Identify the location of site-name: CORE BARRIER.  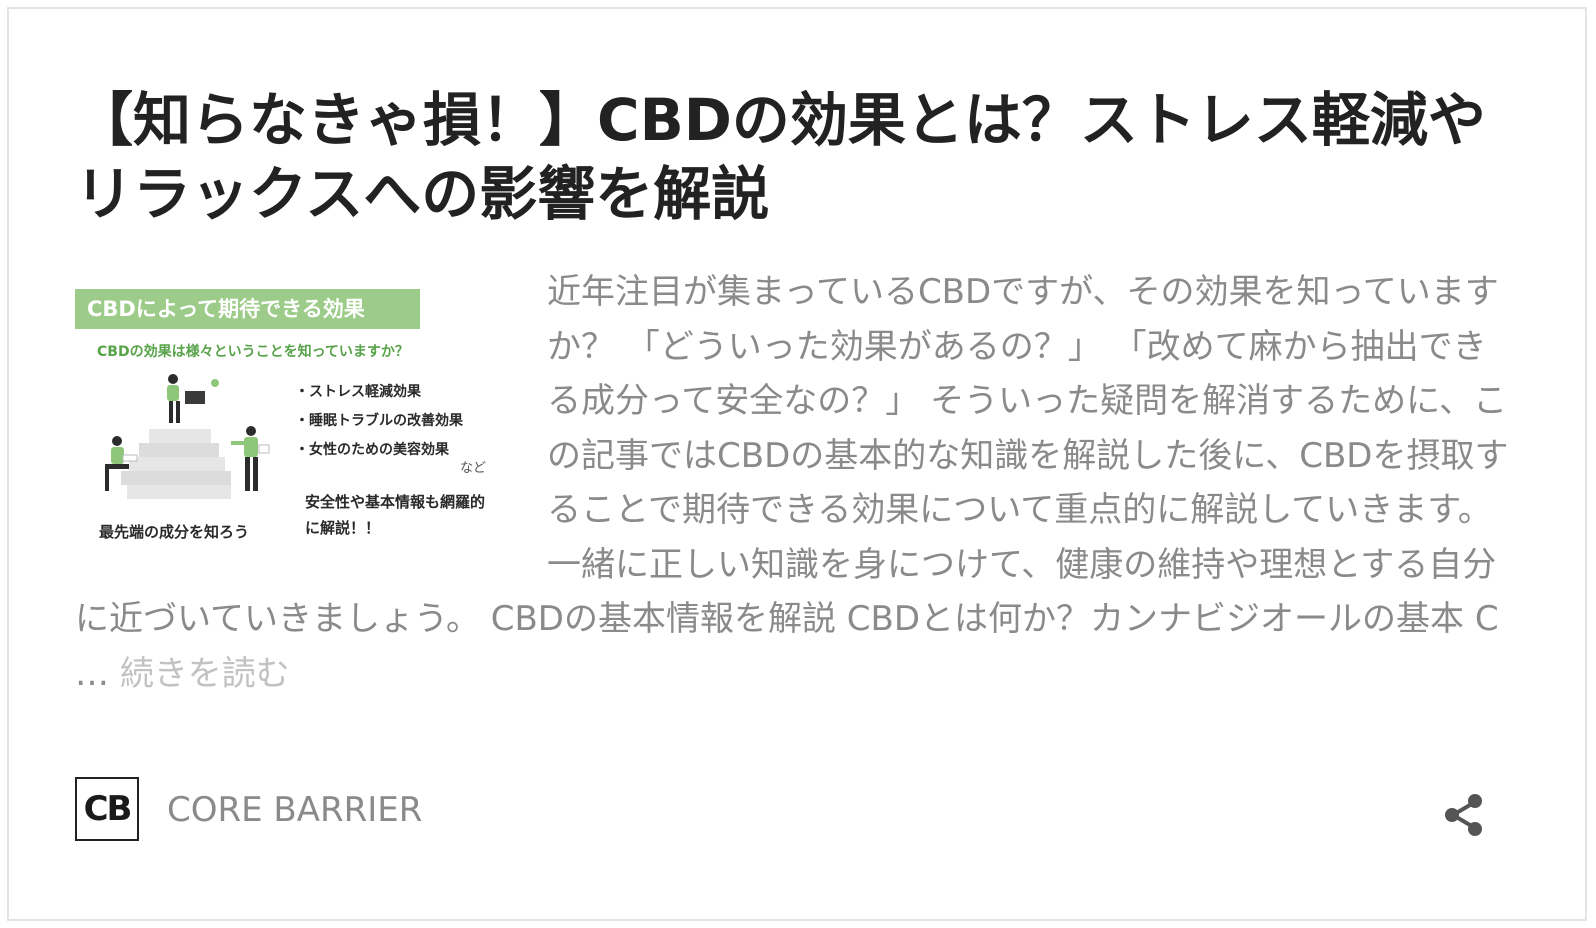
(294, 810).